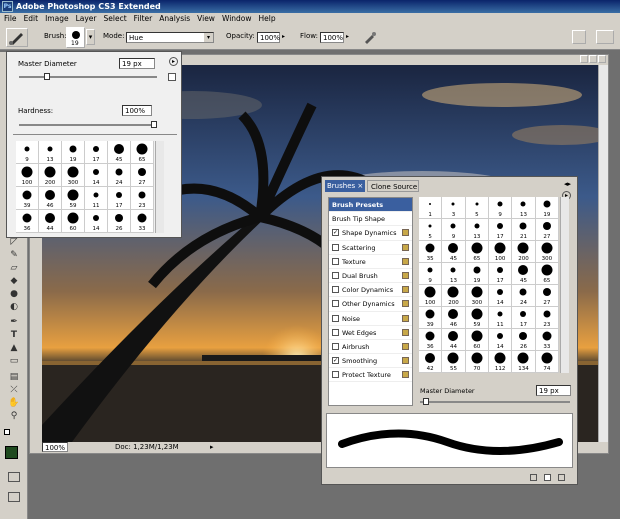 The width and height of the screenshot is (620, 519). Describe the element at coordinates (370, 37) in the screenshot. I see `airbrush-icon` at that location.